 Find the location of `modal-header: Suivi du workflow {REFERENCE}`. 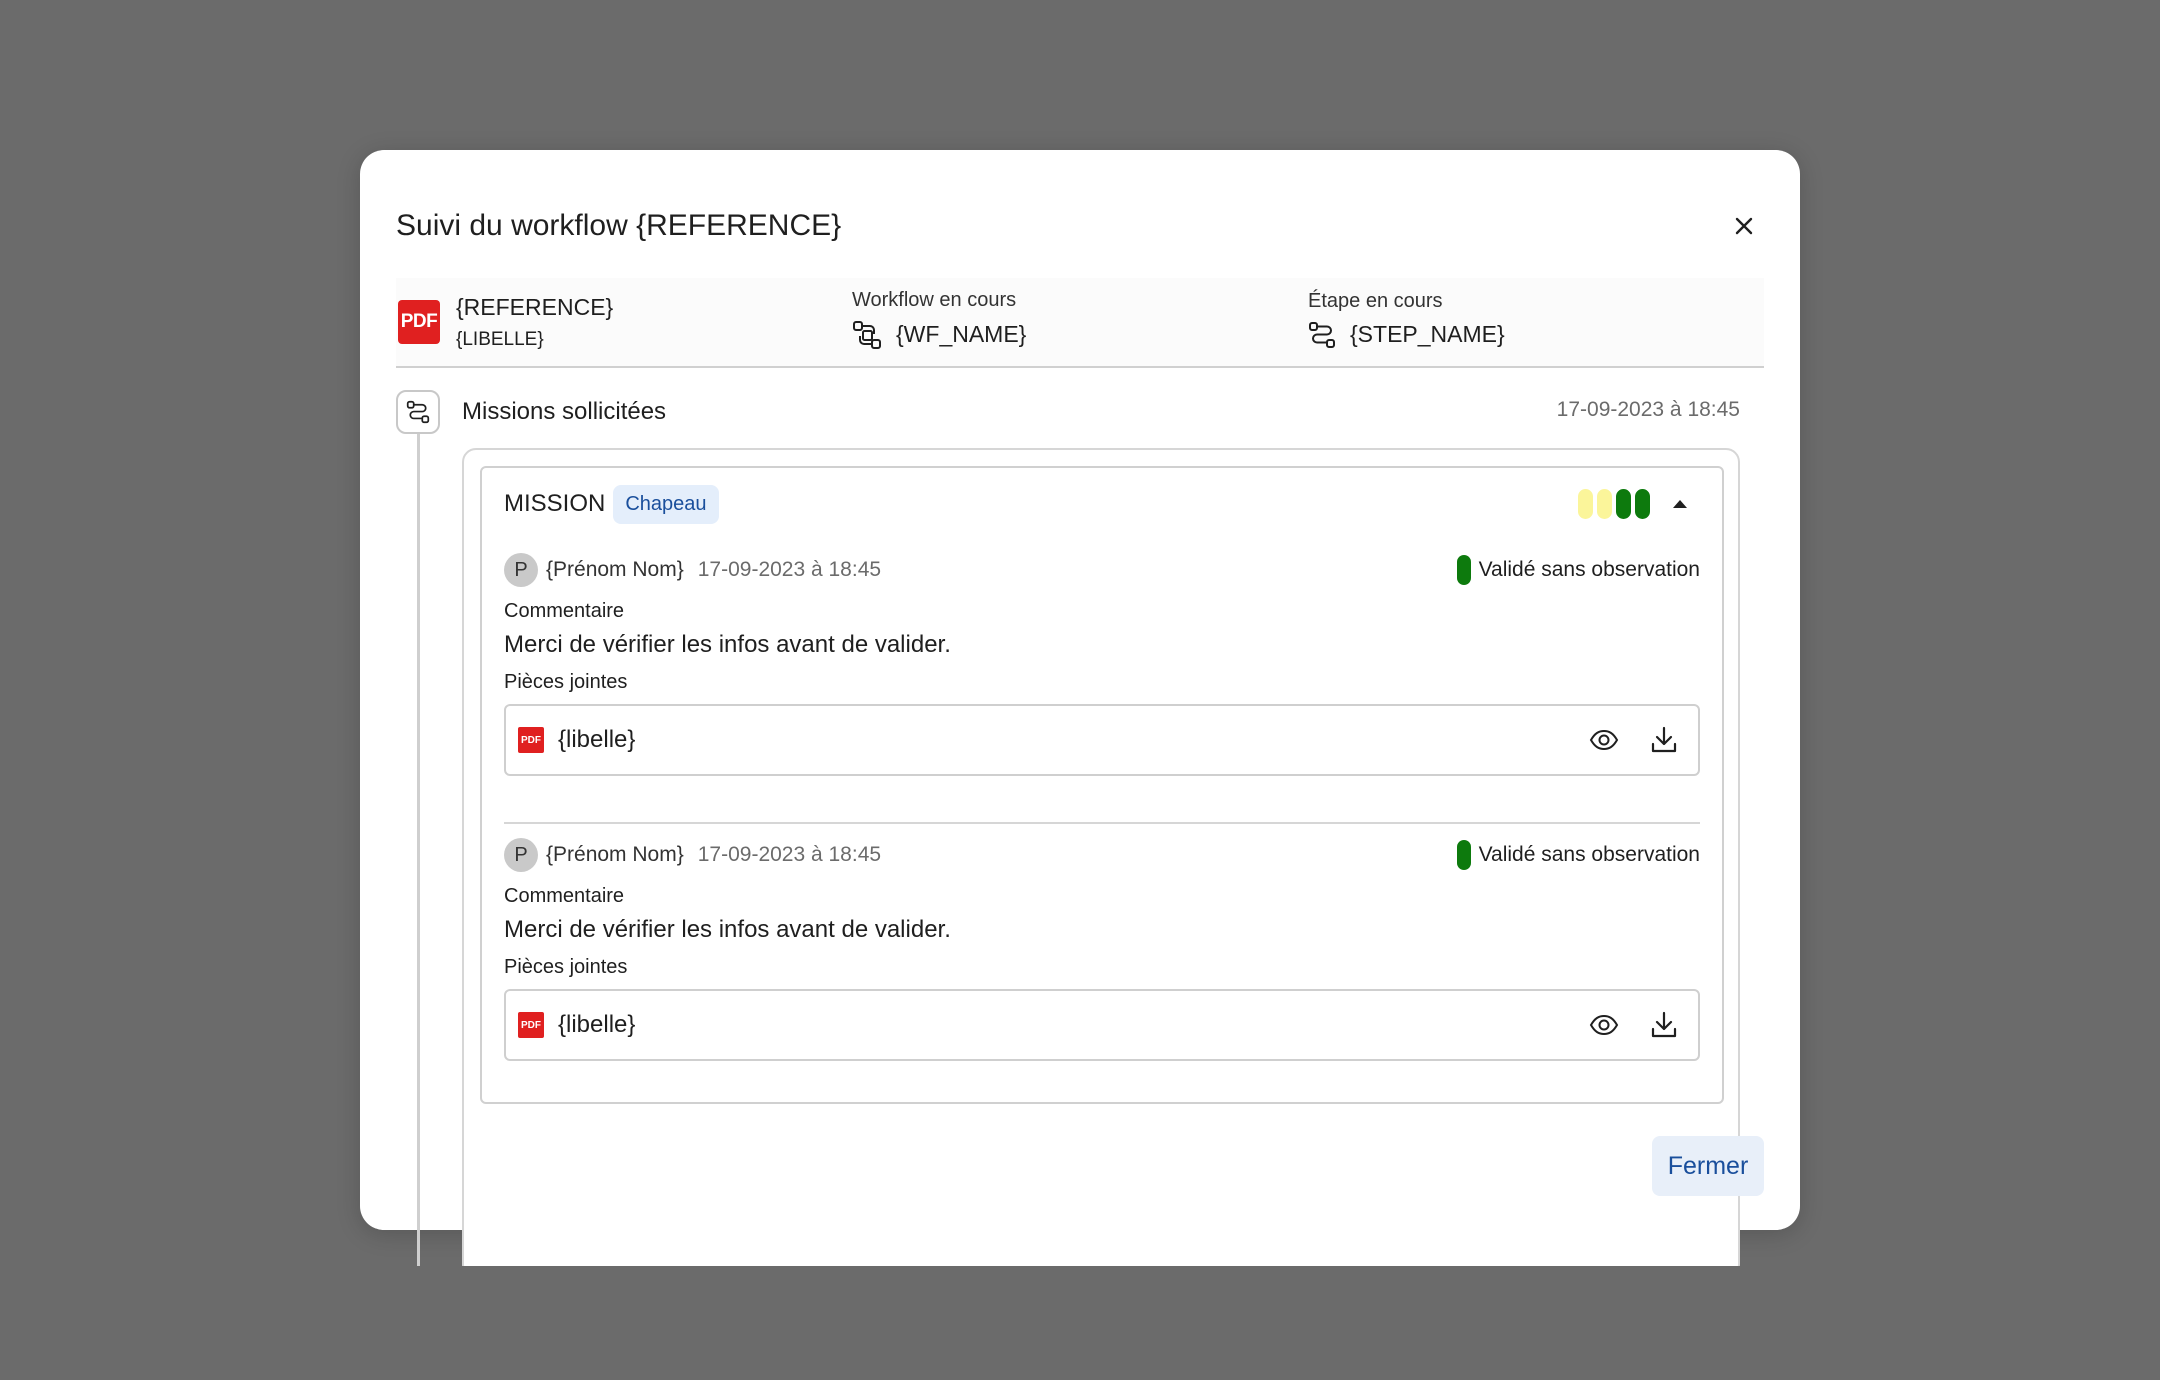

modal-header: Suivi du workflow {REFERENCE} is located at coordinates (1080, 226).